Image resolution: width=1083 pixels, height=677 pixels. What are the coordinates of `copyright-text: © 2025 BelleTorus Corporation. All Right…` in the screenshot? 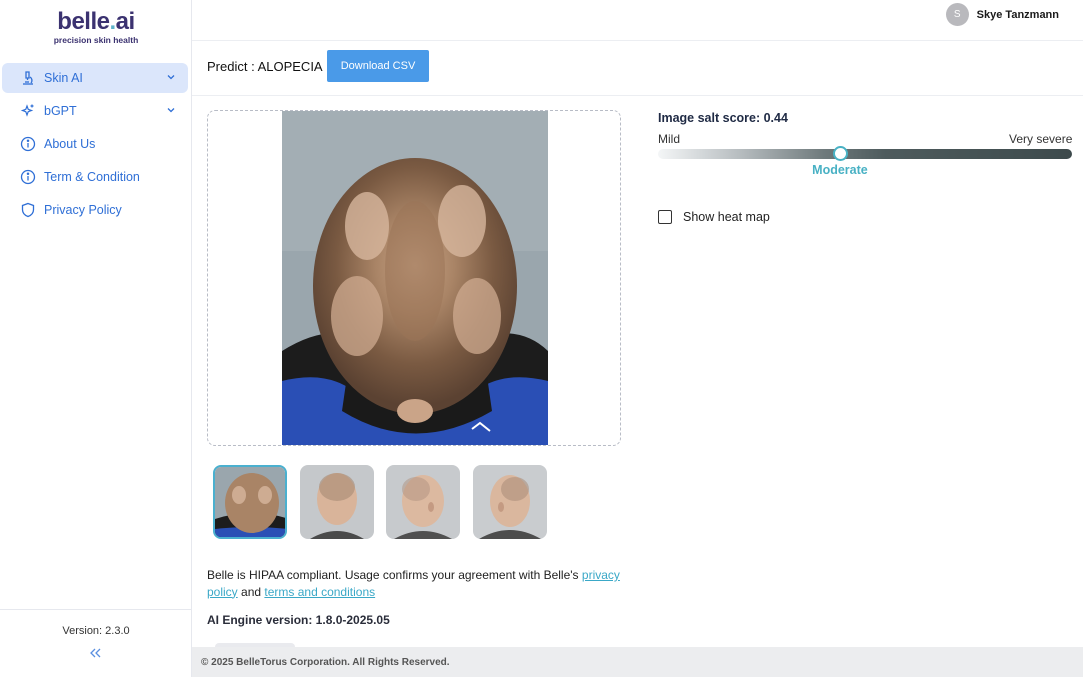 It's located at (325, 662).